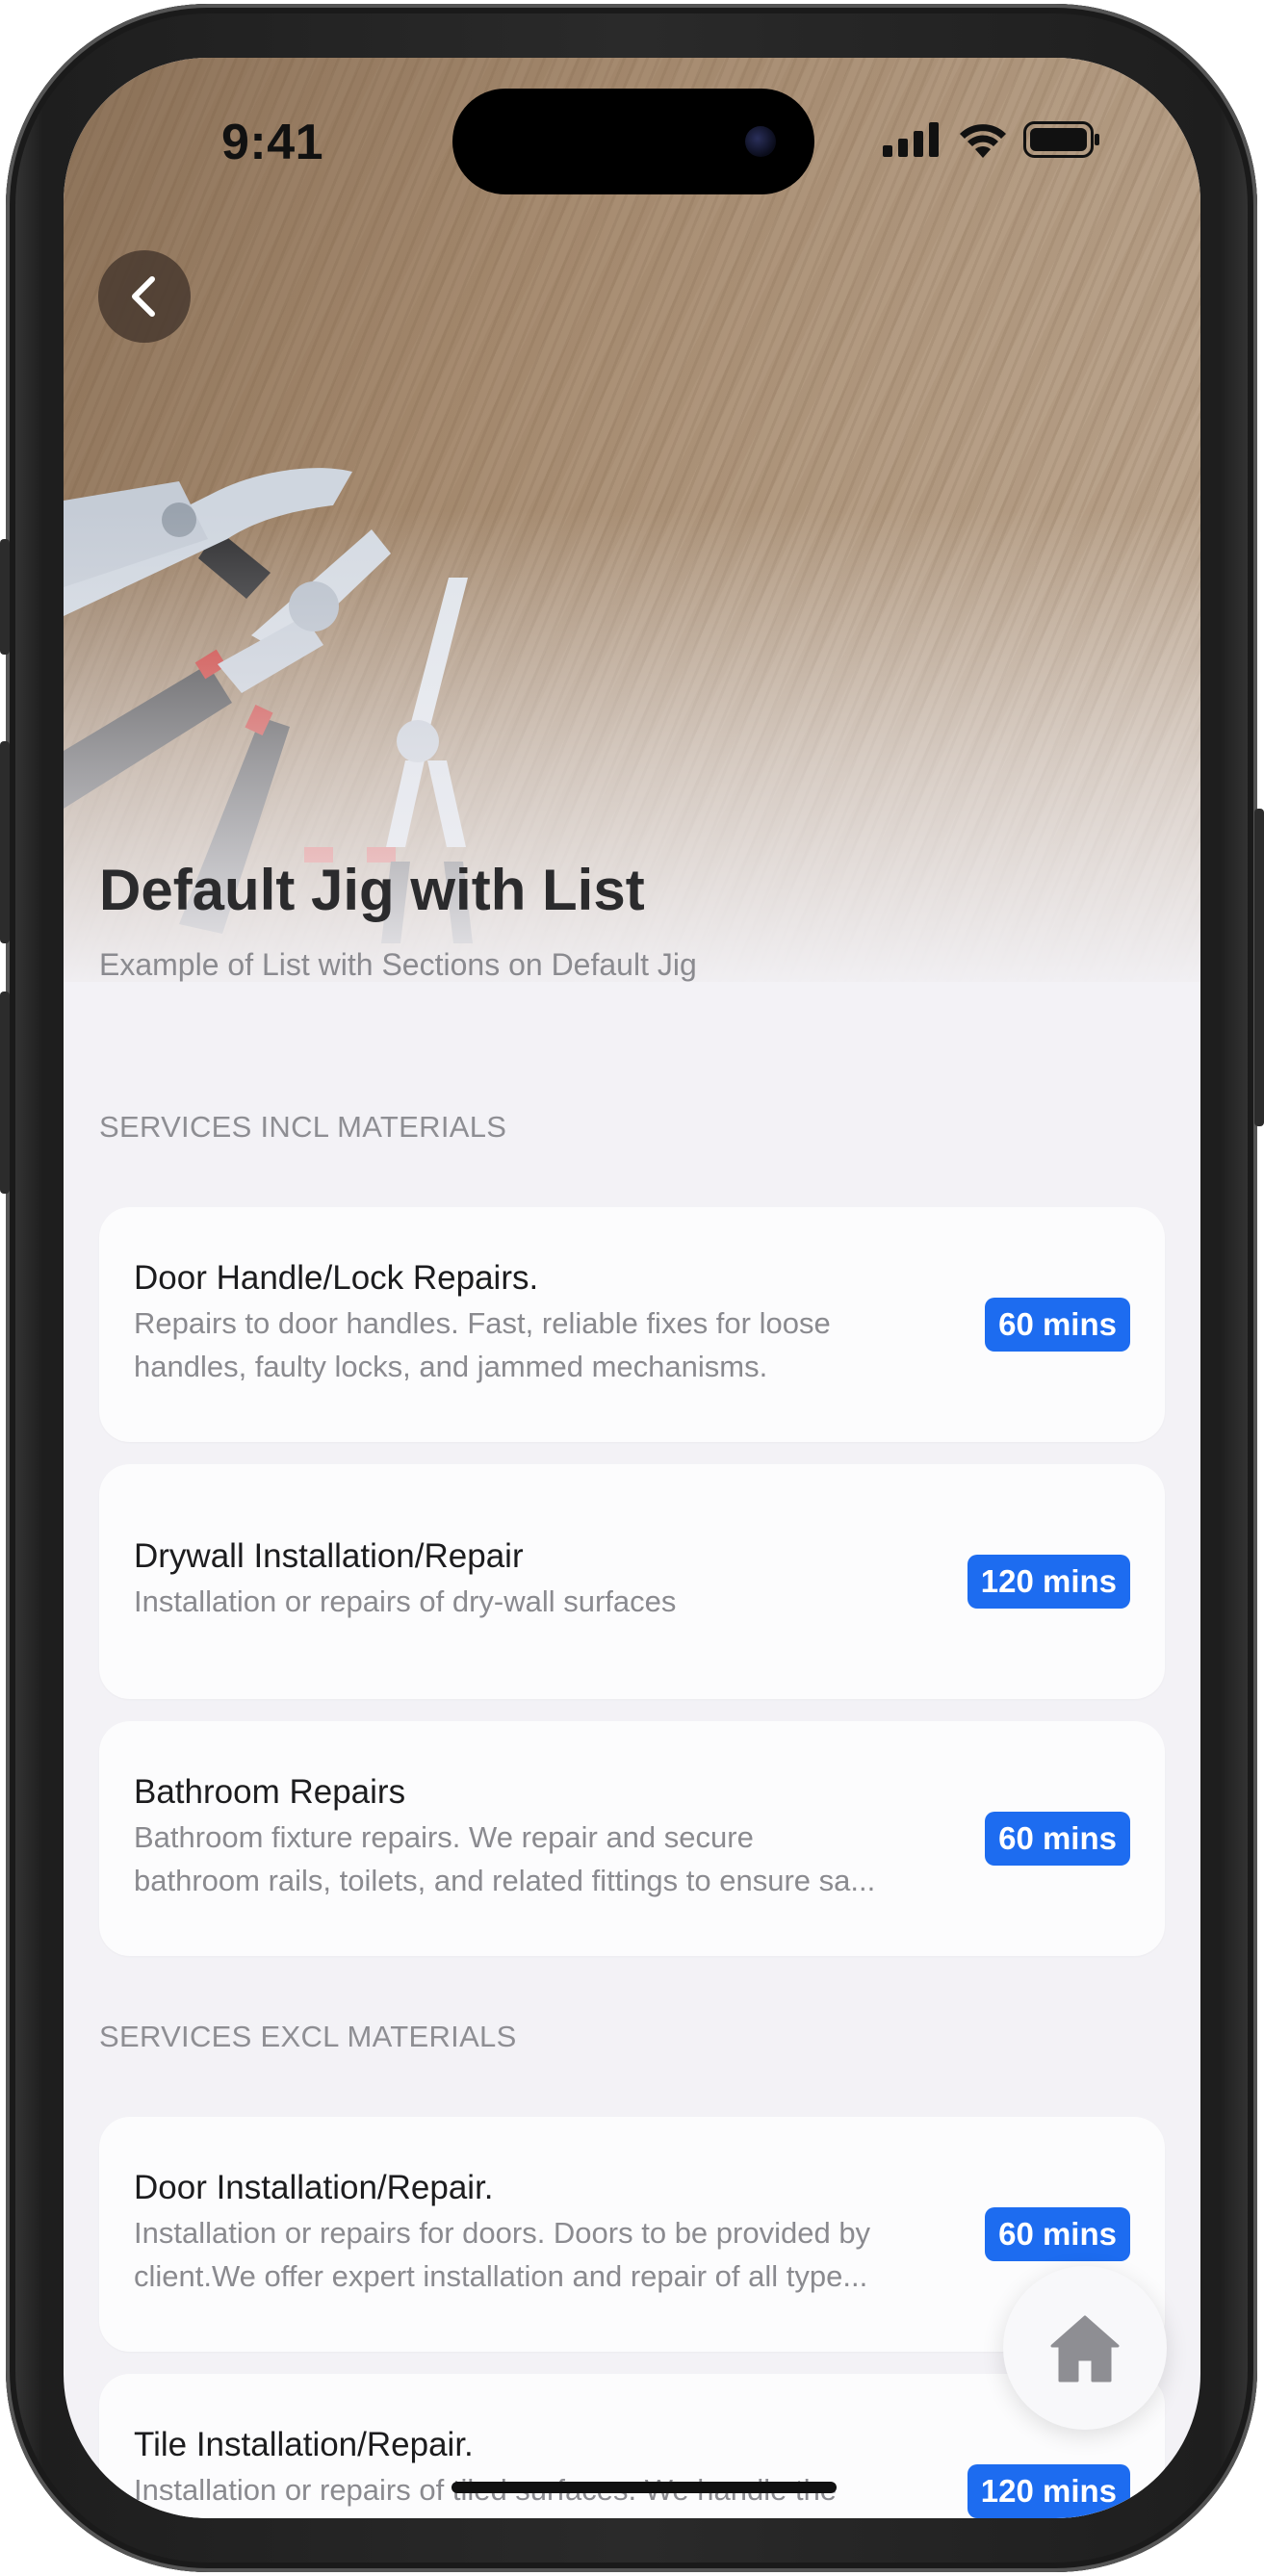 The image size is (1264, 2576). What do you see at coordinates (303, 1127) in the screenshot?
I see `section-header-incl-materials: SERVICES INCL MATERIALS` at bounding box center [303, 1127].